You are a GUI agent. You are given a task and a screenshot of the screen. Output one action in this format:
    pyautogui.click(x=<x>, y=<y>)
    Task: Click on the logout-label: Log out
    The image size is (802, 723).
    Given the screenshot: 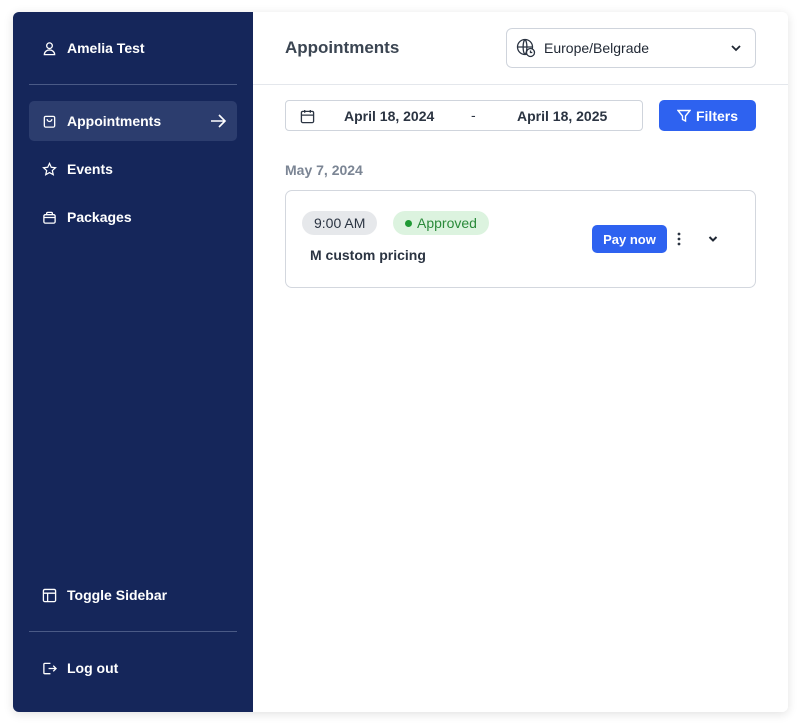 What is the action you would take?
    pyautogui.click(x=93, y=668)
    